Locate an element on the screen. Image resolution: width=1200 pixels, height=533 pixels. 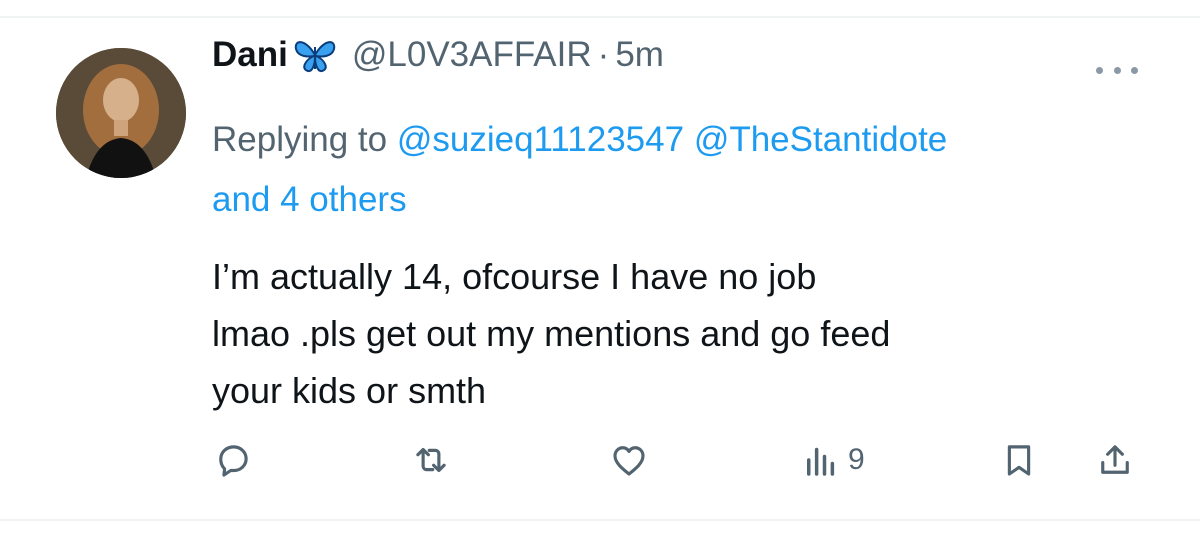
reply-button is located at coordinates (233, 460).